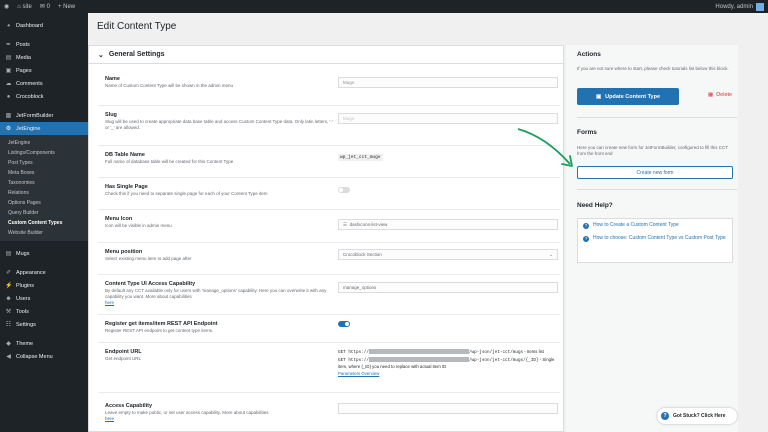  I want to click on avatar, so click(760, 6).